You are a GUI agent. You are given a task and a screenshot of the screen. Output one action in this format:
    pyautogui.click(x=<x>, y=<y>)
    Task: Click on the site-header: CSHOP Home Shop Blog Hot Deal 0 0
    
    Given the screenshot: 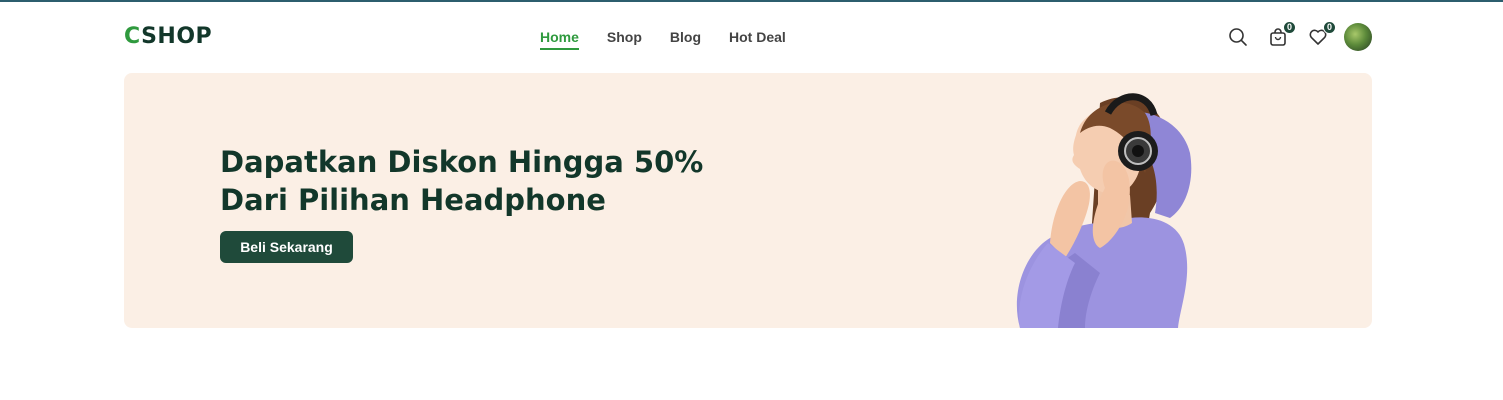 What is the action you would take?
    pyautogui.click(x=748, y=38)
    